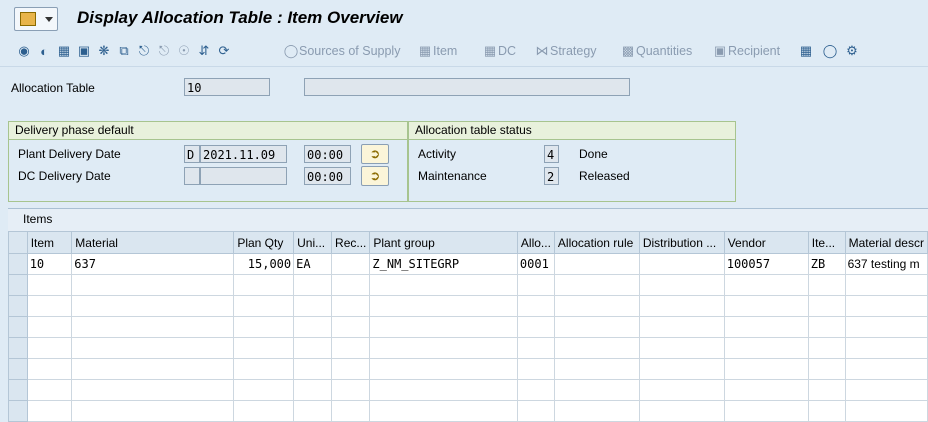  Describe the element at coordinates (467, 87) in the screenshot. I see `allocation-table-description-field` at that location.